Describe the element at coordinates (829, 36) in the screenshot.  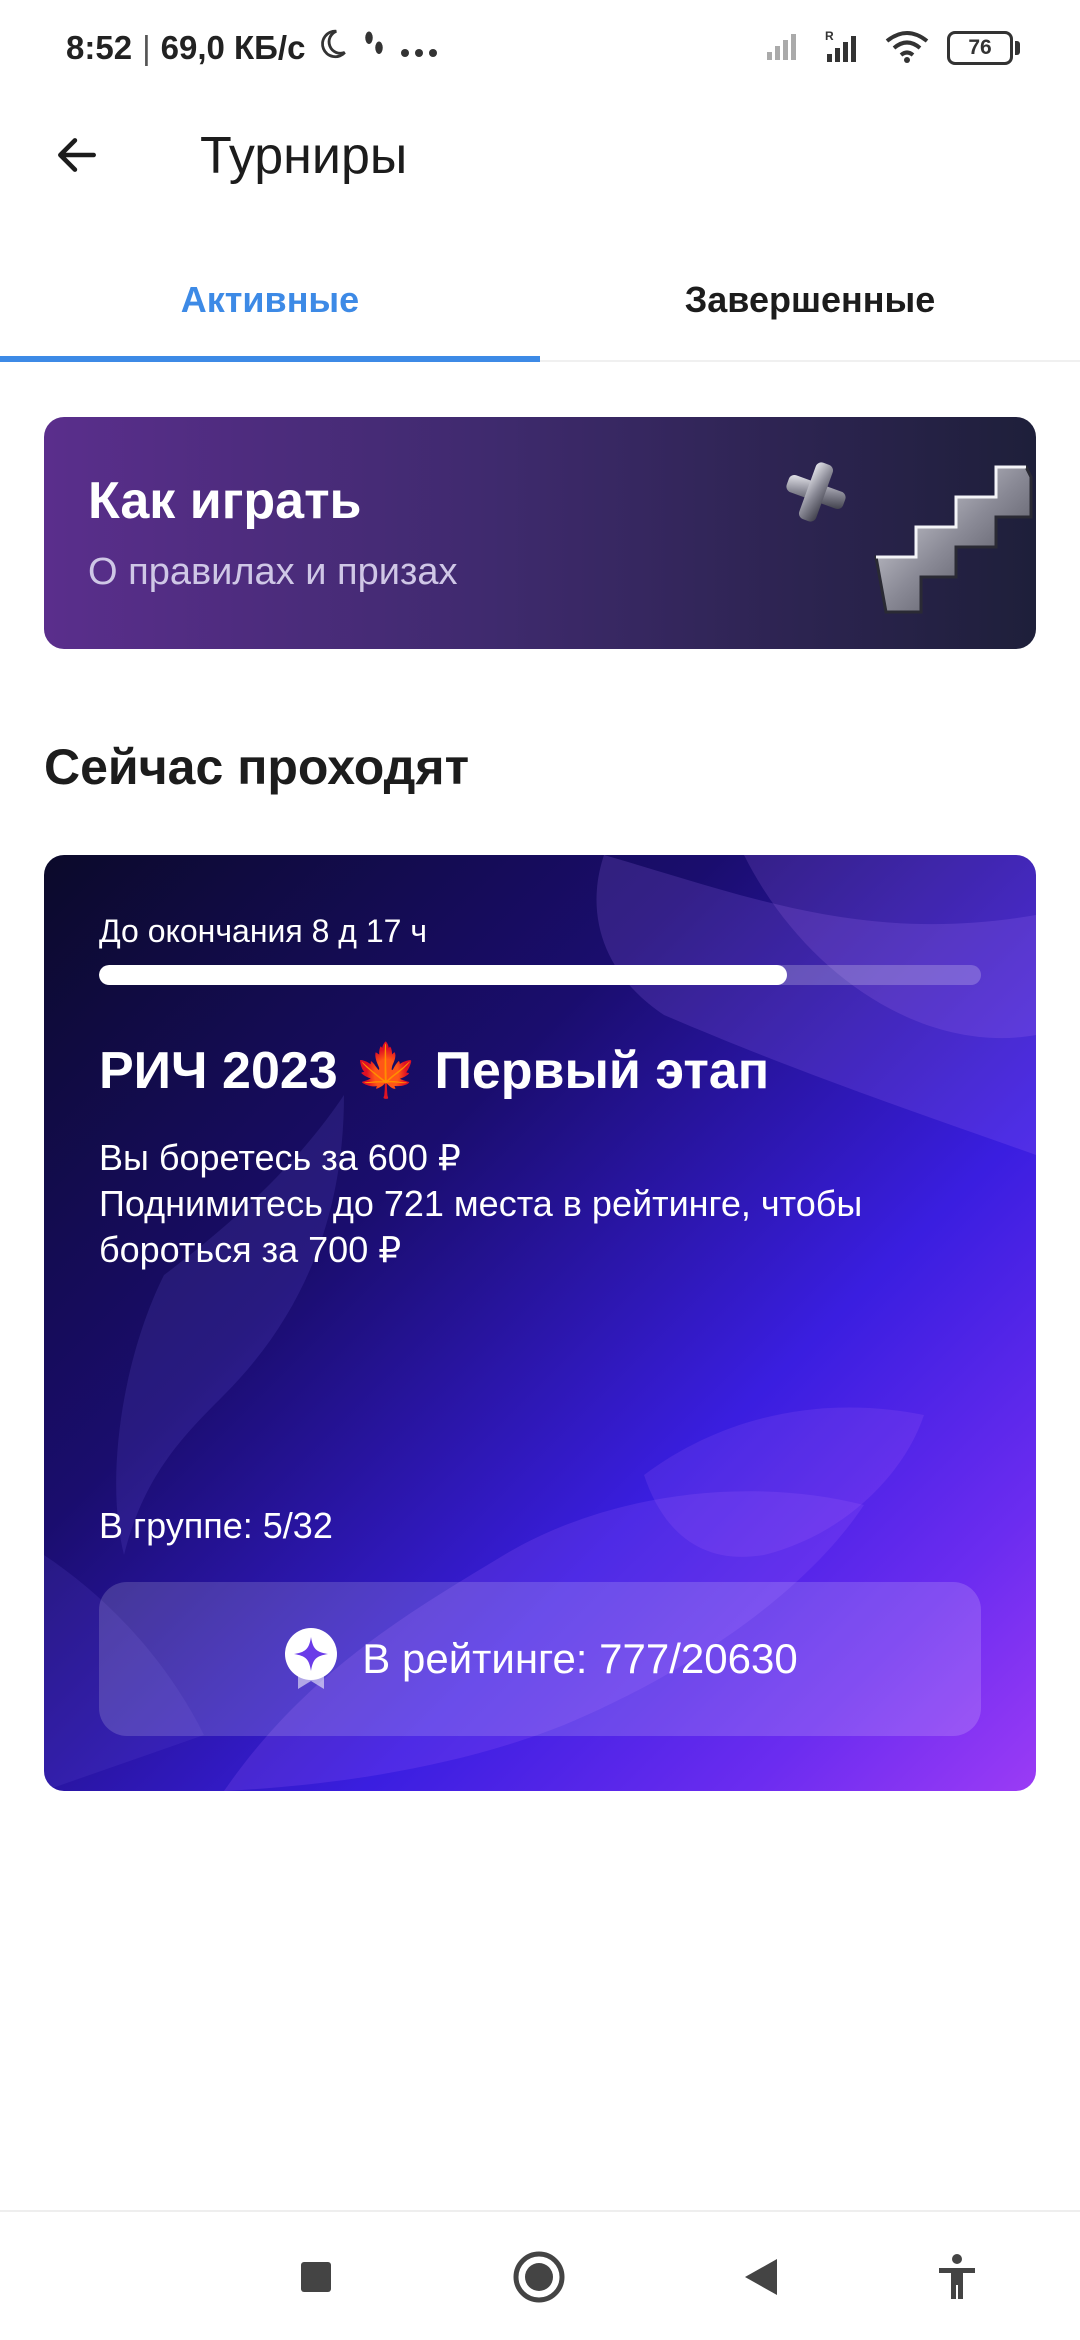
I see `svg-text: R` at that location.